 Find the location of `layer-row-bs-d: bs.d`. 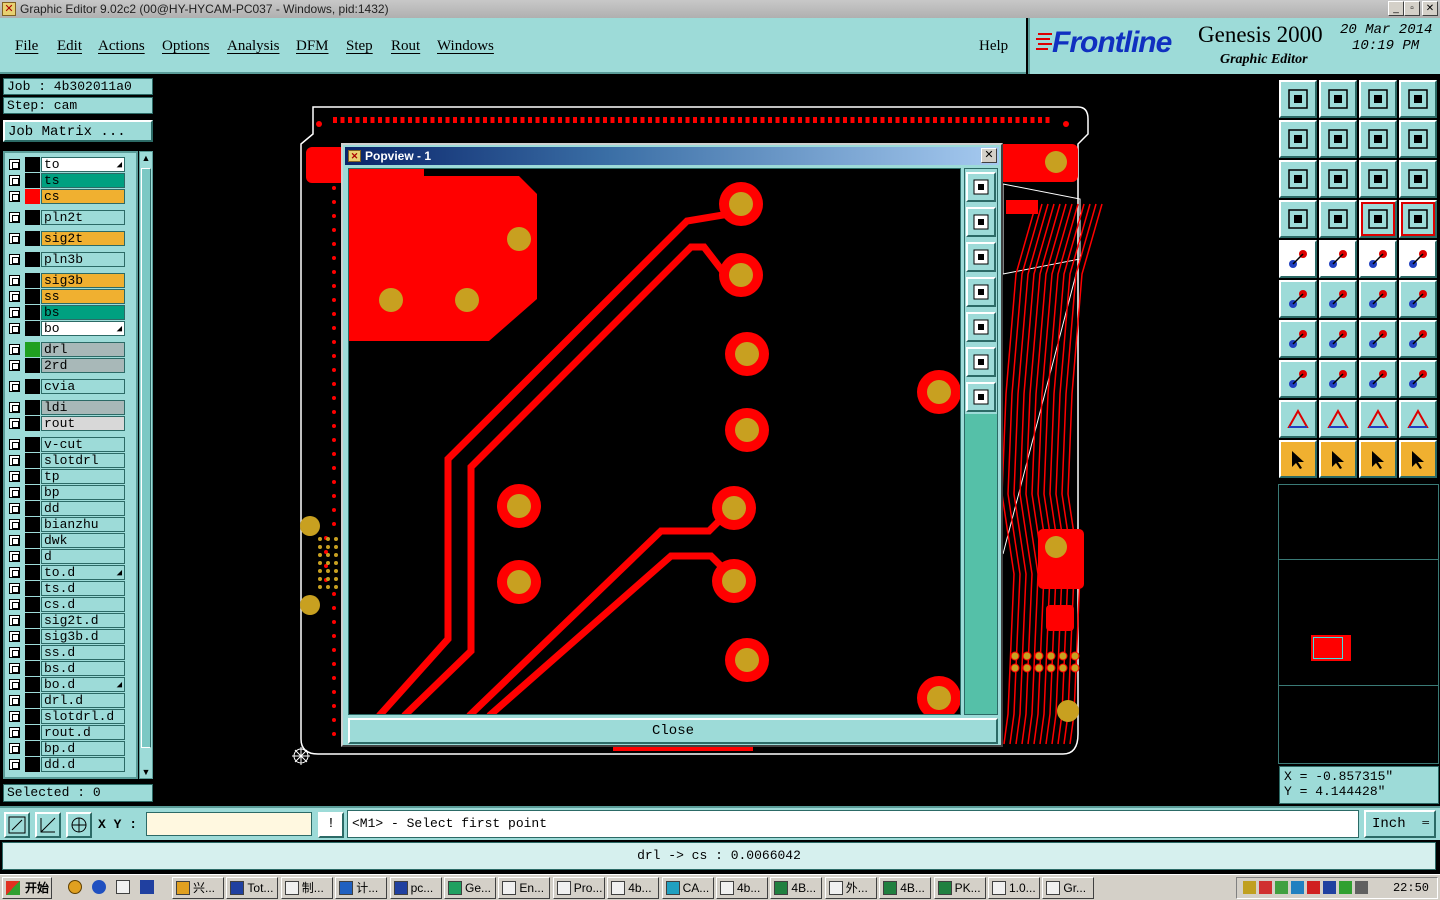

layer-row-bs-d: bs.d is located at coordinates (70, 668).